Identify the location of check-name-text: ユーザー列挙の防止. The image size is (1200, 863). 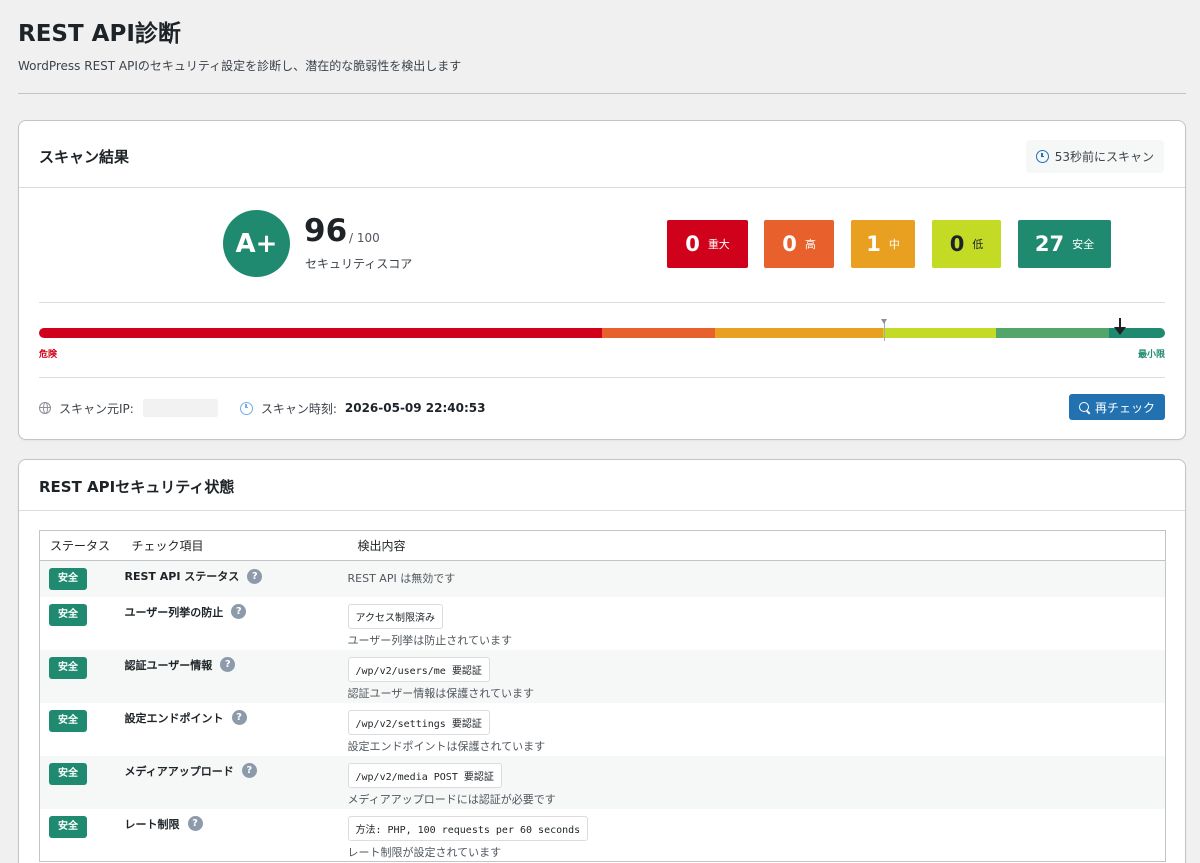
(174, 612).